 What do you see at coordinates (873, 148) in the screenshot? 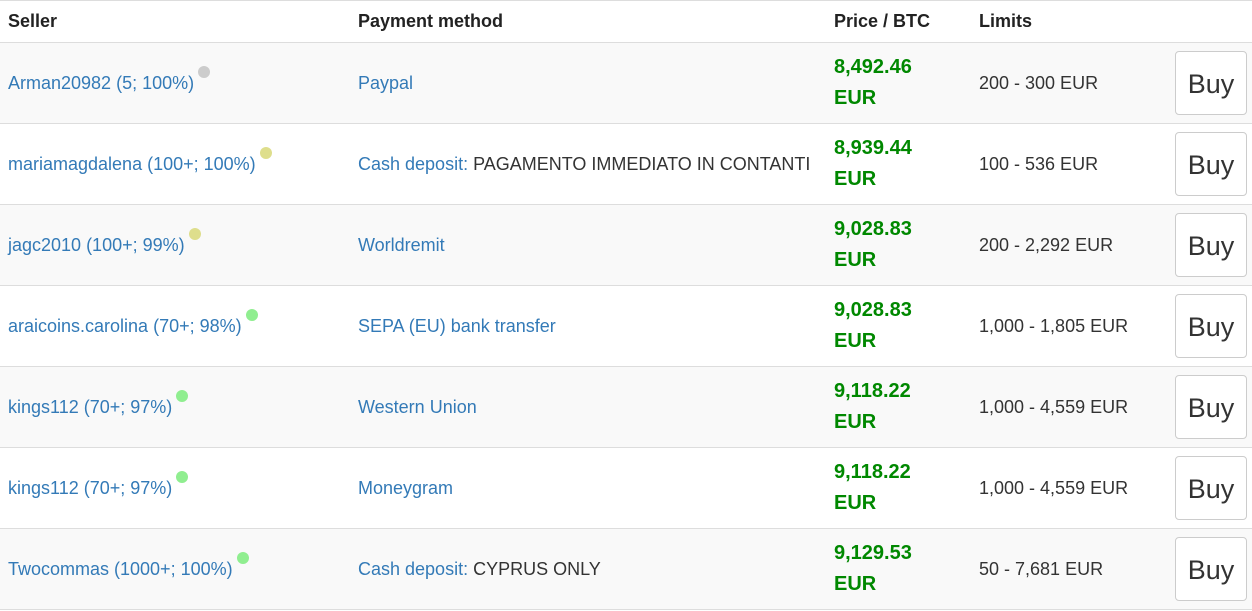
I see `price-value: 8,939.44` at bounding box center [873, 148].